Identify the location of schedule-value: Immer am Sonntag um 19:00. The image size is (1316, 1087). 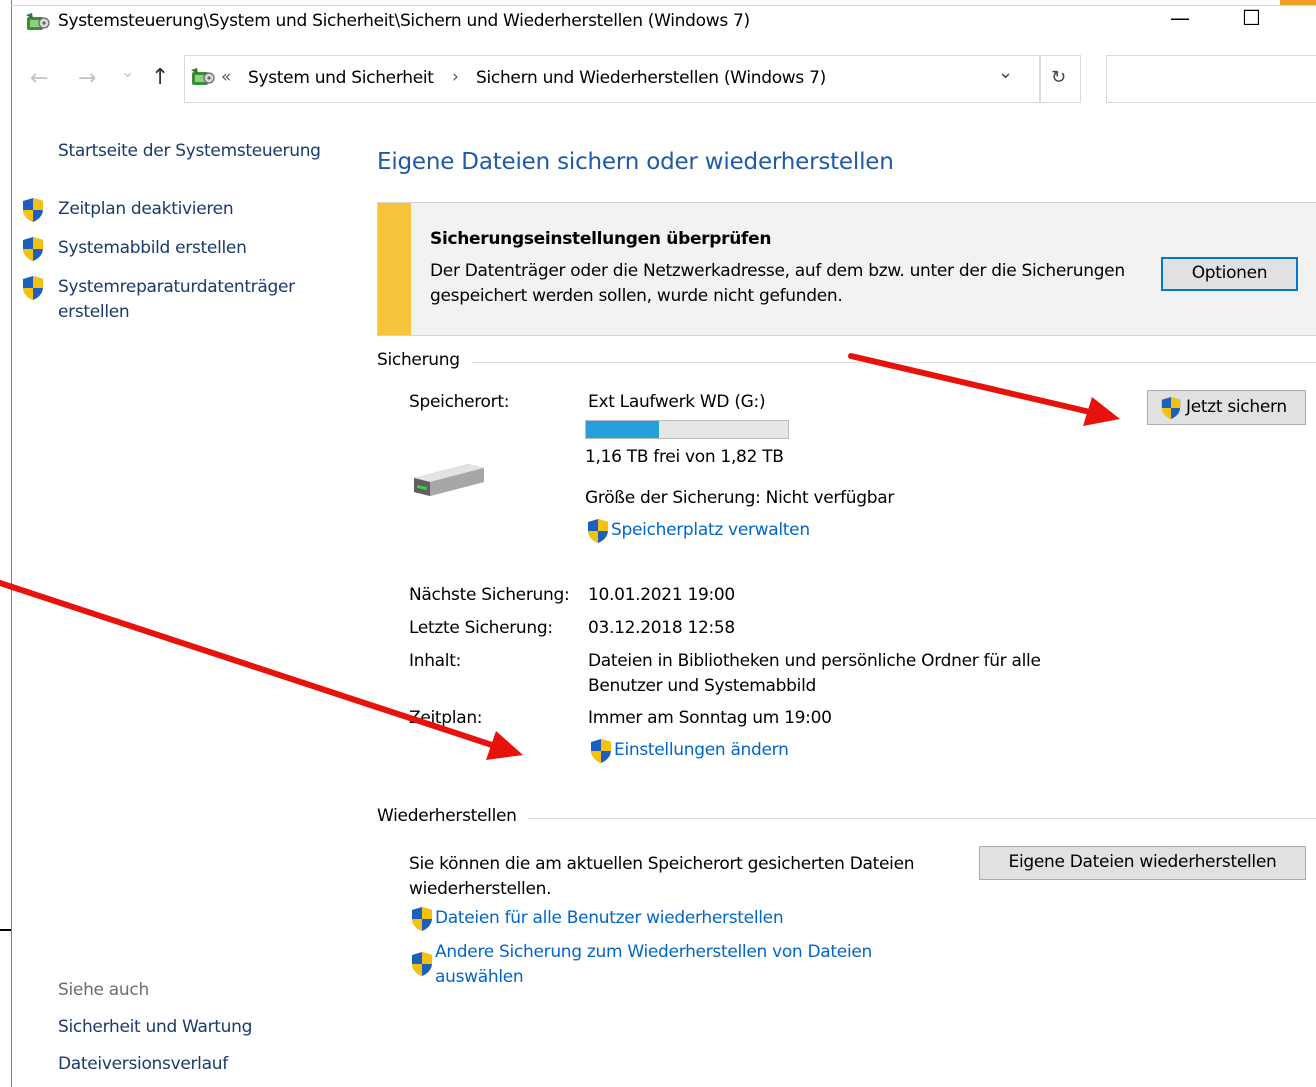
(710, 718).